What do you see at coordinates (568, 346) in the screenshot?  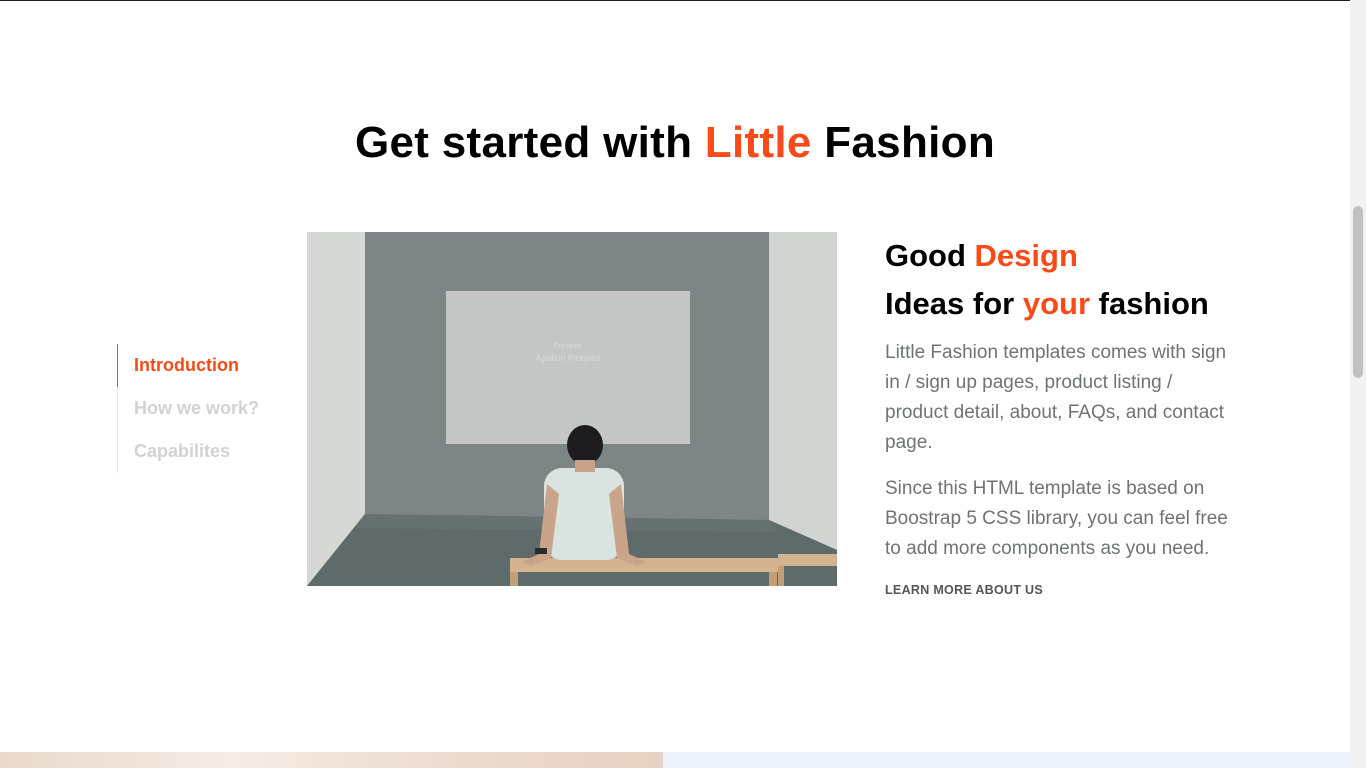 I see `screen-text-presents: Presents` at bounding box center [568, 346].